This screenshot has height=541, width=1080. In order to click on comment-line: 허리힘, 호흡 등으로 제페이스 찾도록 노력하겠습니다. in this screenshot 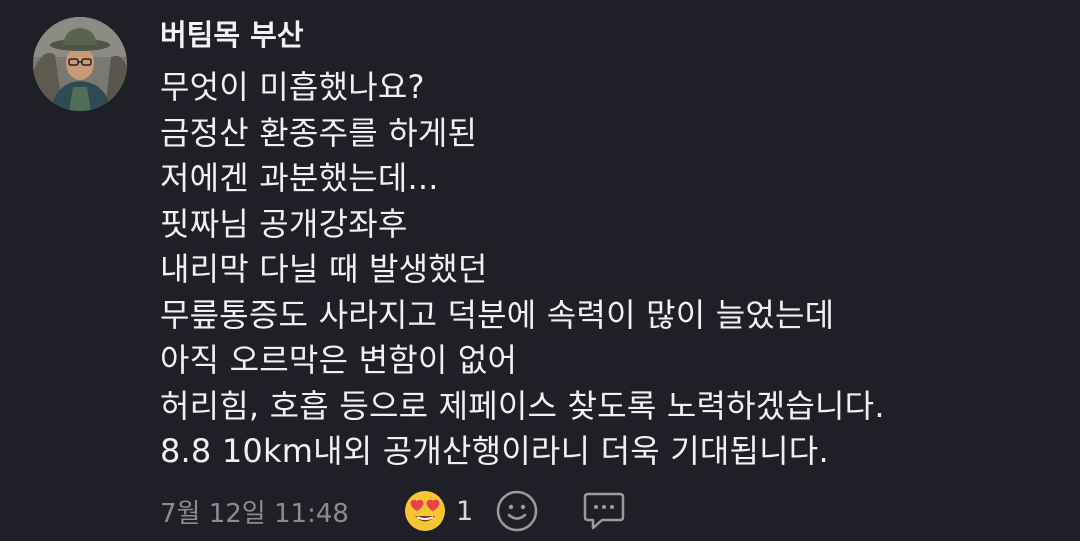, I will do `click(522, 405)`.